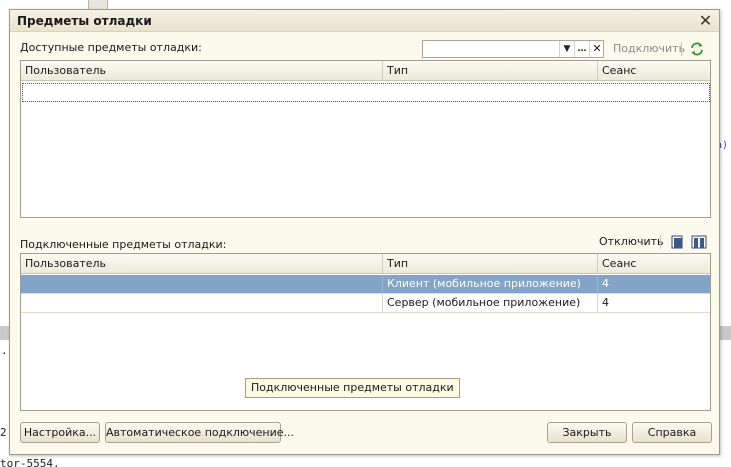 Image resolution: width=731 pixels, height=467 pixels. I want to click on dropdown-arrow-icon: ▼, so click(566, 49).